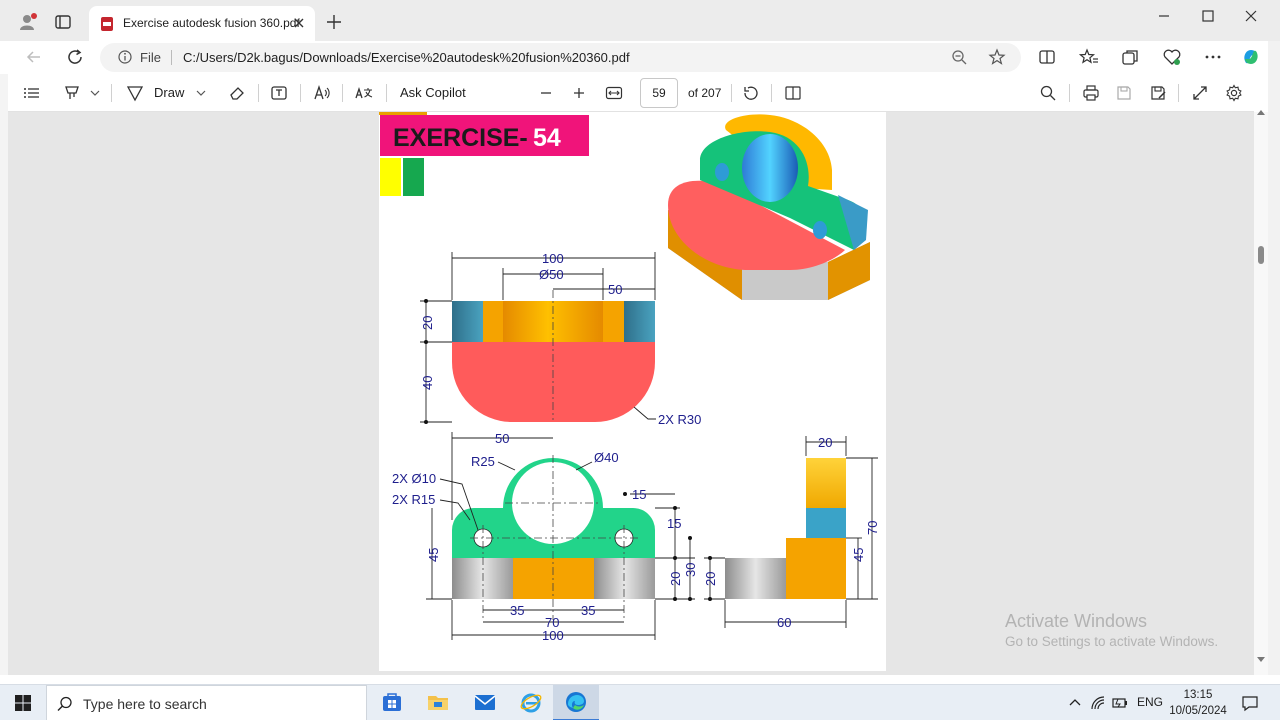  What do you see at coordinates (640, 702) in the screenshot?
I see `taskbar: Type here to search ENG 13:15 10/05/2024` at bounding box center [640, 702].